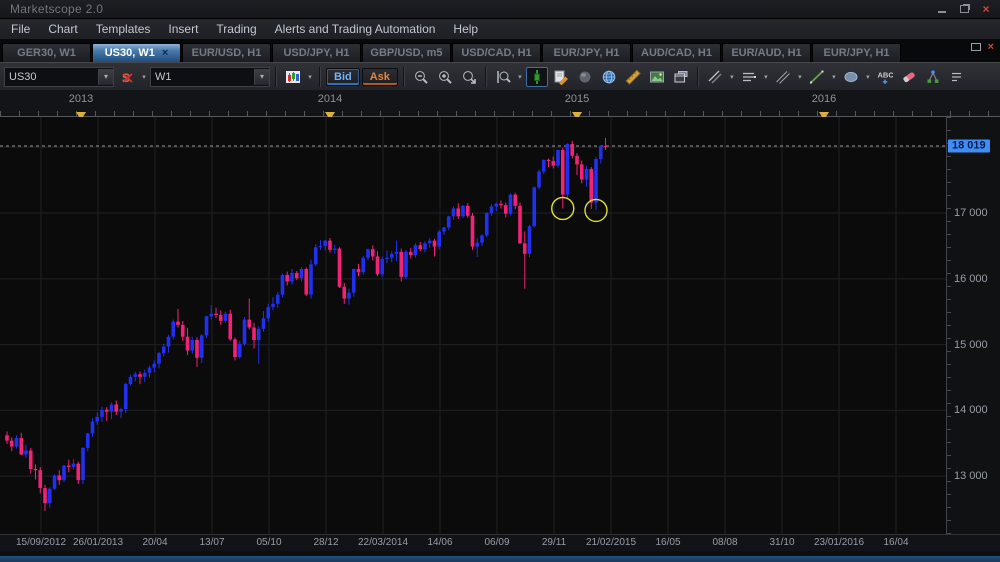  What do you see at coordinates (136, 52) in the screenshot?
I see `tab-us30-w1: US30, W1 ×` at bounding box center [136, 52].